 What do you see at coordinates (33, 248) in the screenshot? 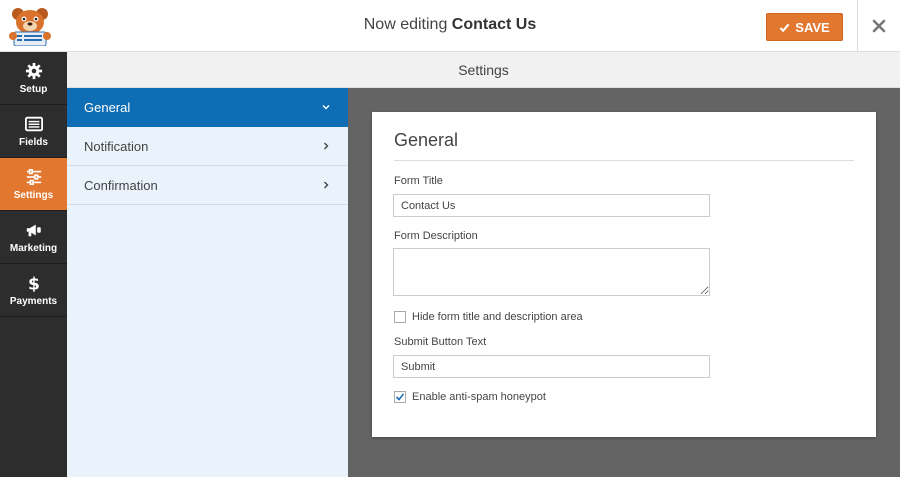
I see `nav-label-marketing: Marketing` at bounding box center [33, 248].